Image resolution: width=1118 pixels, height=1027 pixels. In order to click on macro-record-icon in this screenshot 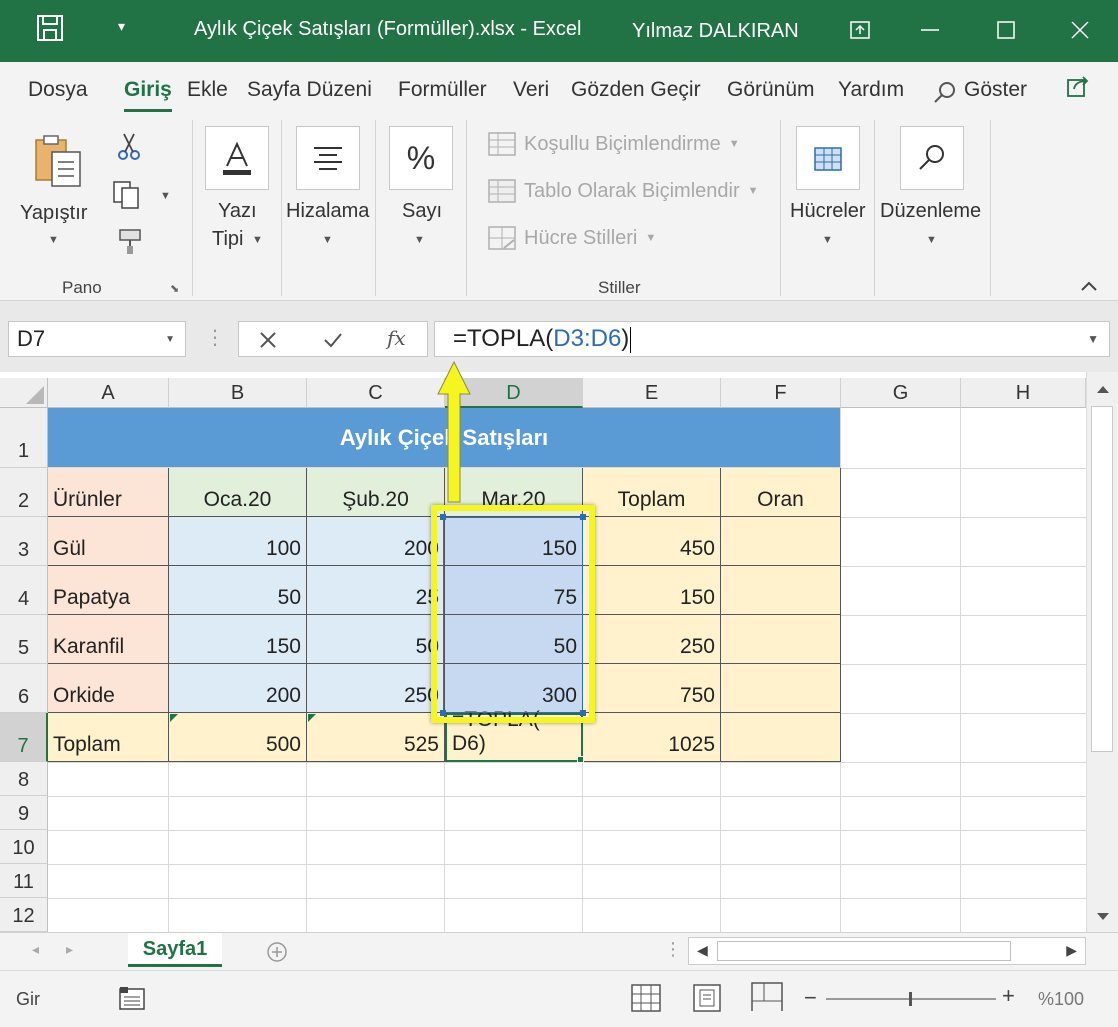, I will do `click(133, 998)`.